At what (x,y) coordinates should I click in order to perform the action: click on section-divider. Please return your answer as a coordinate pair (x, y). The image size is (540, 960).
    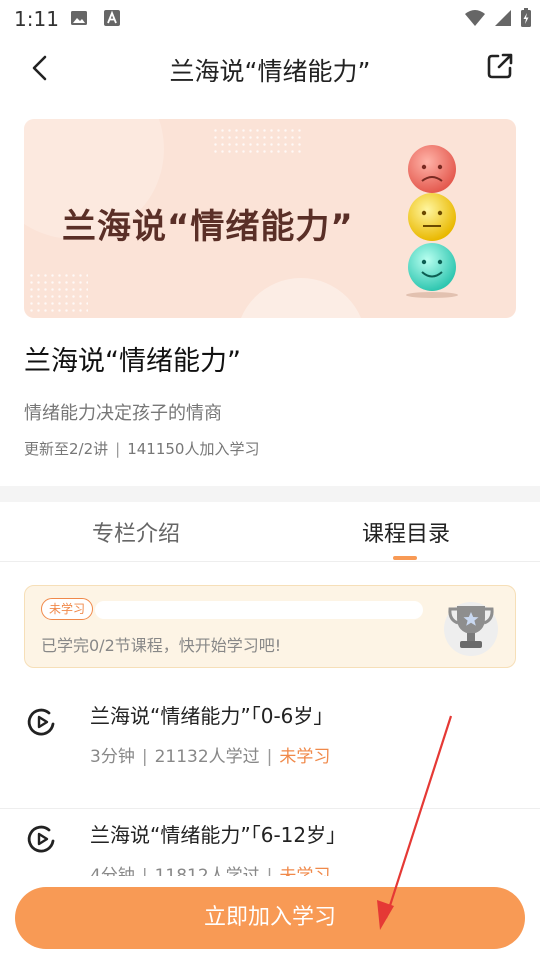
    Looking at the image, I should click on (270, 494).